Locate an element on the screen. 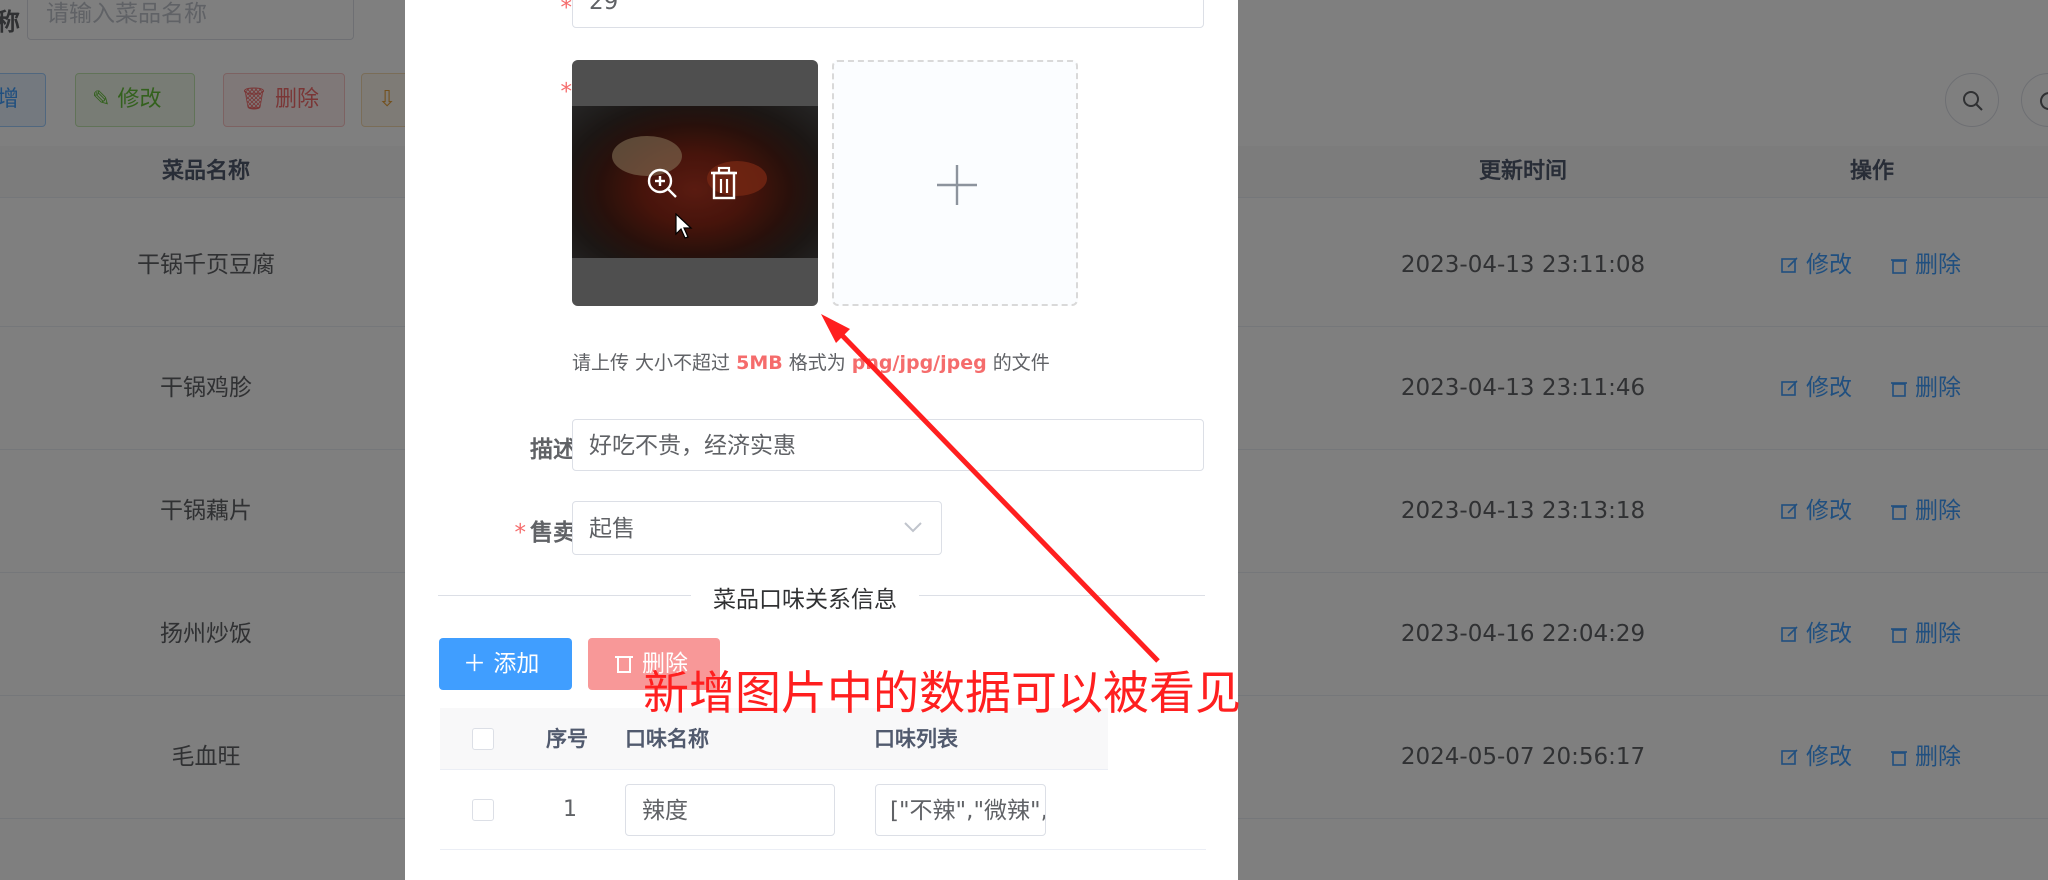 Image resolution: width=2048 pixels, height=880 pixels. mouse-cursor-icon is located at coordinates (684, 226).